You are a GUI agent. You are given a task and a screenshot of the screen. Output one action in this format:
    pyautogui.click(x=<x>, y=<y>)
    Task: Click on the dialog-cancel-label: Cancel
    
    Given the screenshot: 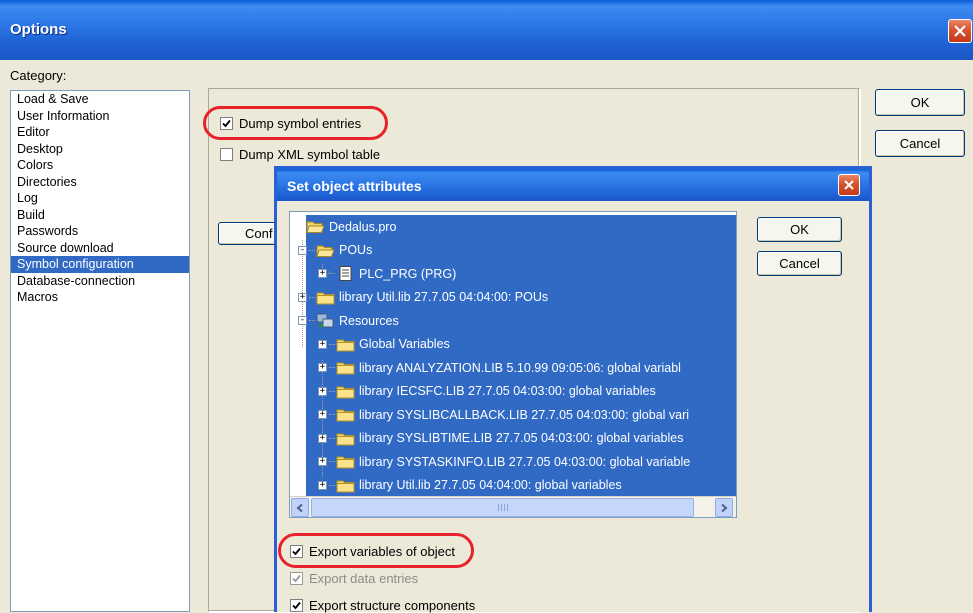 What is the action you would take?
    pyautogui.click(x=799, y=263)
    